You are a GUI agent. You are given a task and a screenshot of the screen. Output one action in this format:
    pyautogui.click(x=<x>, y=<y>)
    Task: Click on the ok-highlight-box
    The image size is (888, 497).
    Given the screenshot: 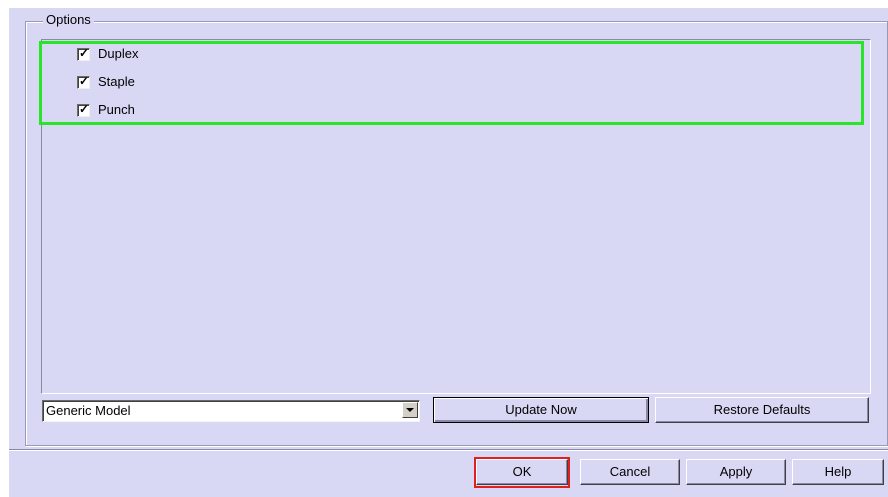 What is the action you would take?
    pyautogui.click(x=522, y=472)
    